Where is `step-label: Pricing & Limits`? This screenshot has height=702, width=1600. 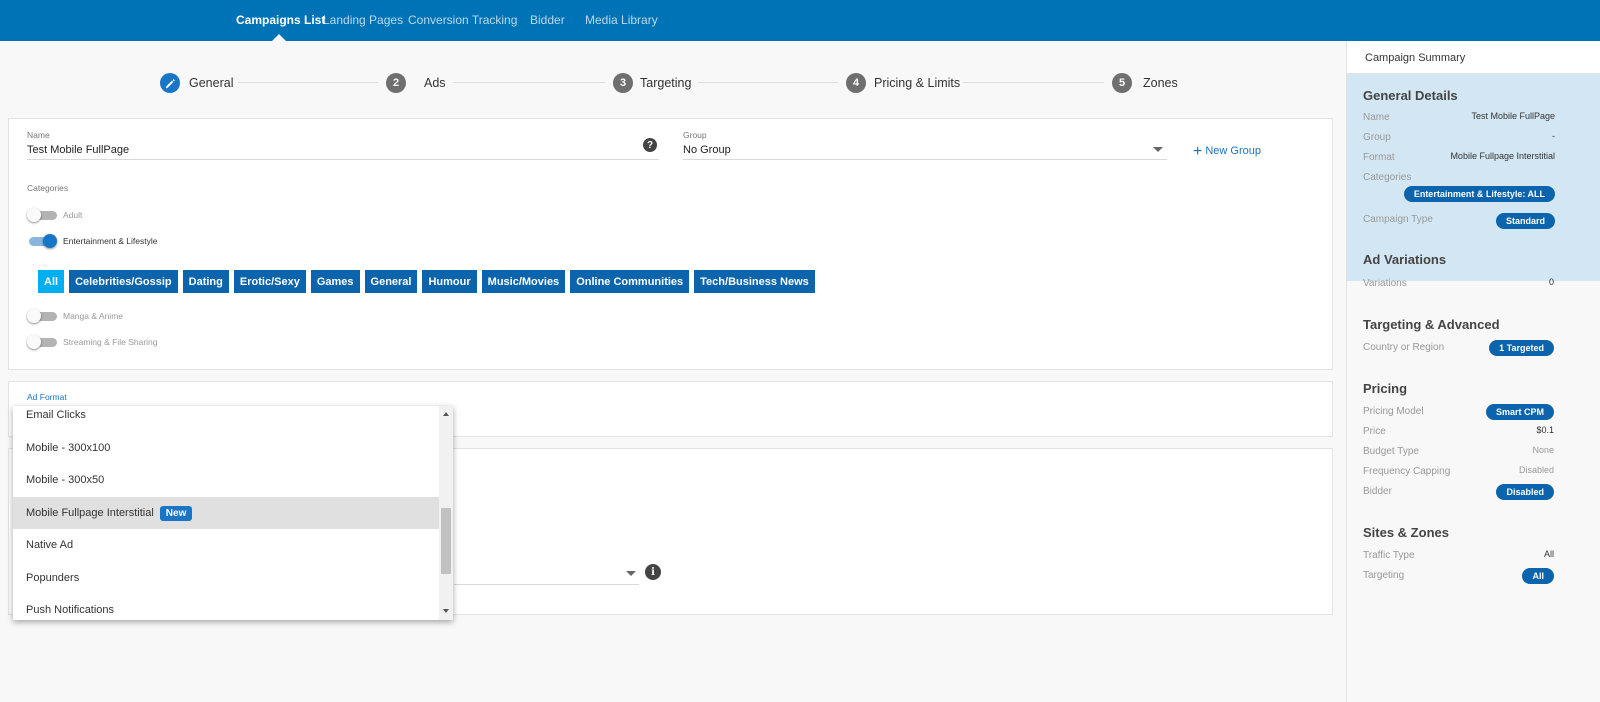
step-label: Pricing & Limits is located at coordinates (917, 83).